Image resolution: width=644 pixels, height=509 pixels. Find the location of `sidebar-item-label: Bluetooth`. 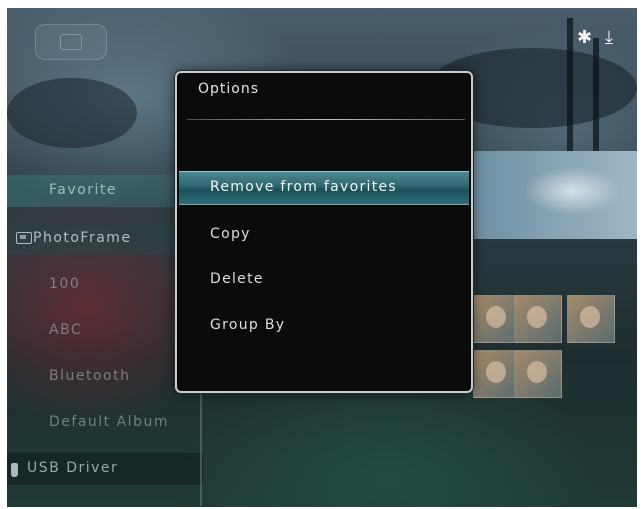

sidebar-item-label: Bluetooth is located at coordinates (90, 376).